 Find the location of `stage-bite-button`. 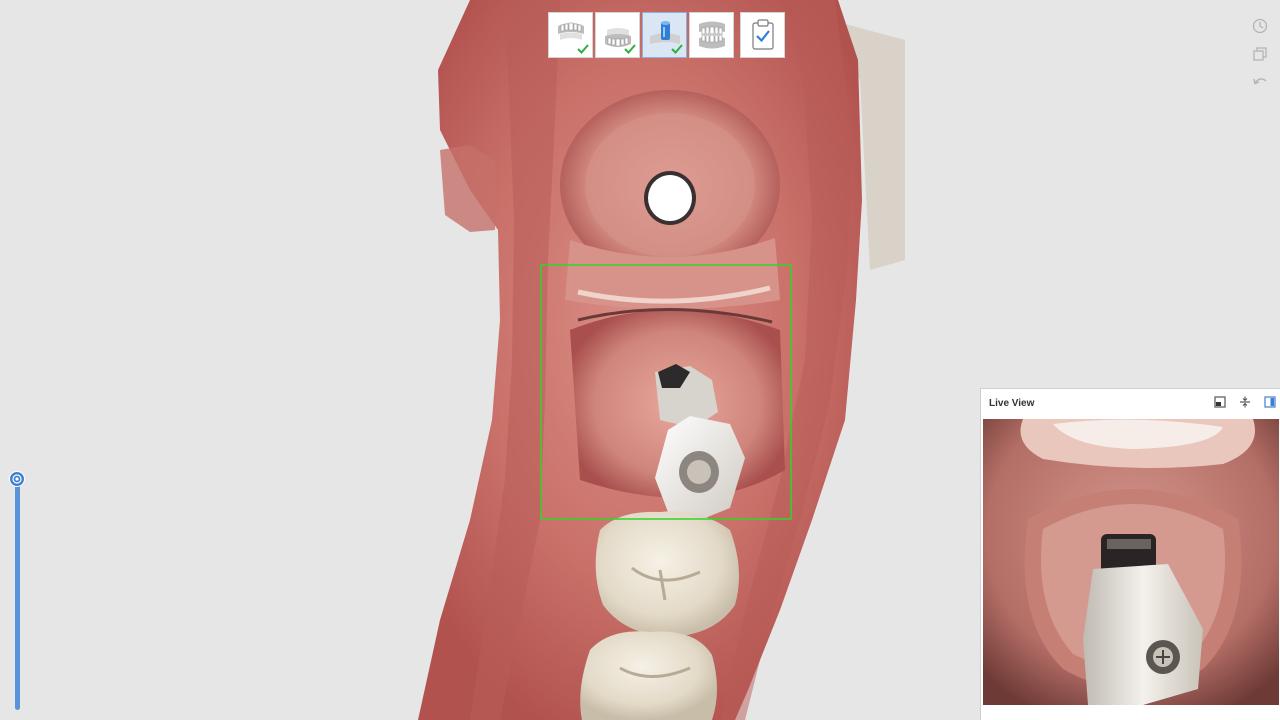

stage-bite-button is located at coordinates (711, 35).